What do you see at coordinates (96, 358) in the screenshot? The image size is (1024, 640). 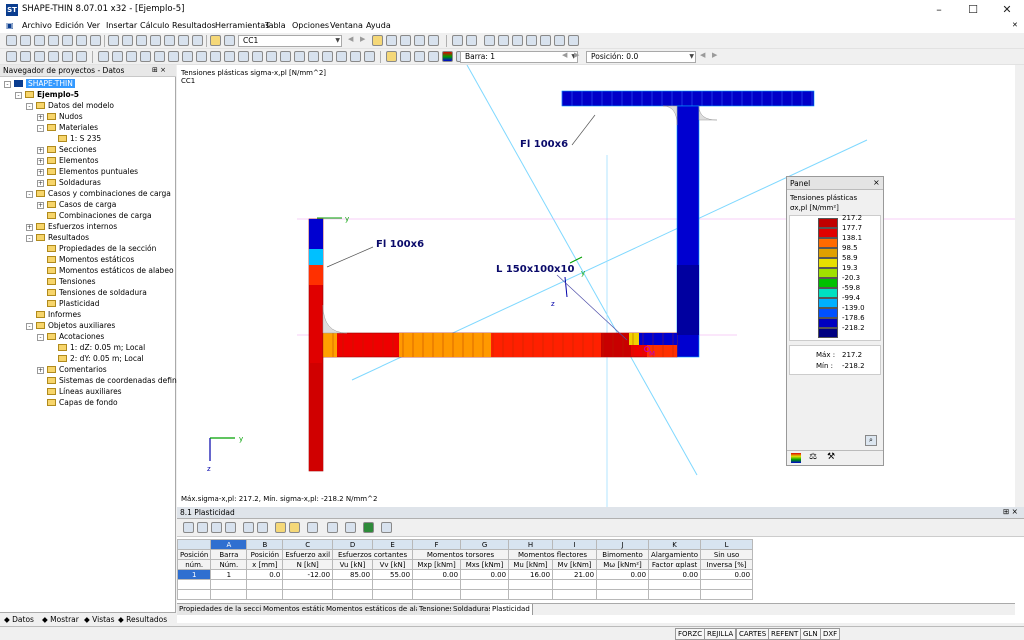 I see `tree-item: 2: dY: 0.05 m; Local` at bounding box center [96, 358].